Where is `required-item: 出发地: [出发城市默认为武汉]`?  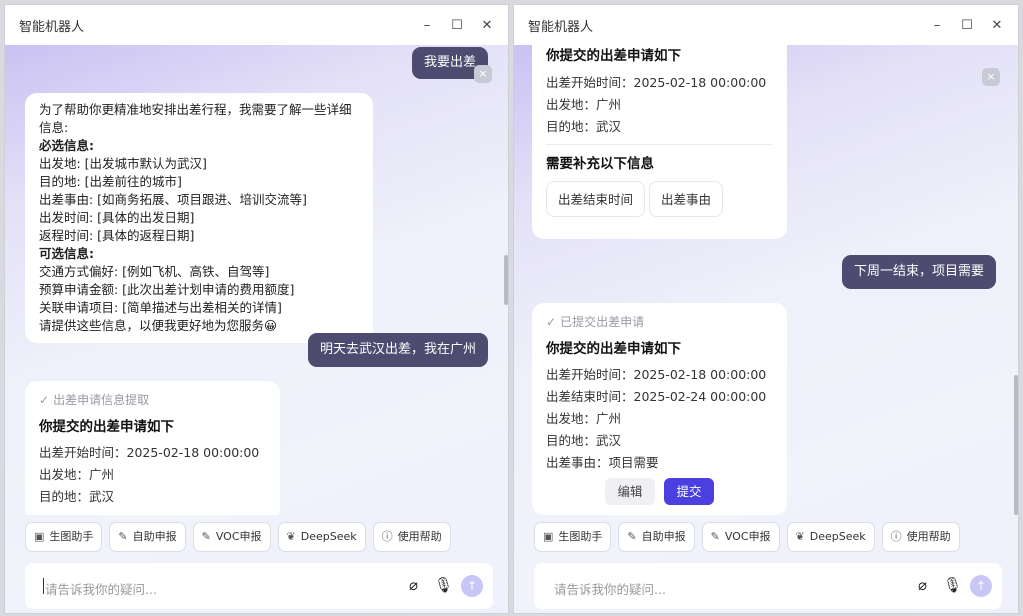
required-item: 出发地: [出发城市默认为武汉] is located at coordinates (123, 163).